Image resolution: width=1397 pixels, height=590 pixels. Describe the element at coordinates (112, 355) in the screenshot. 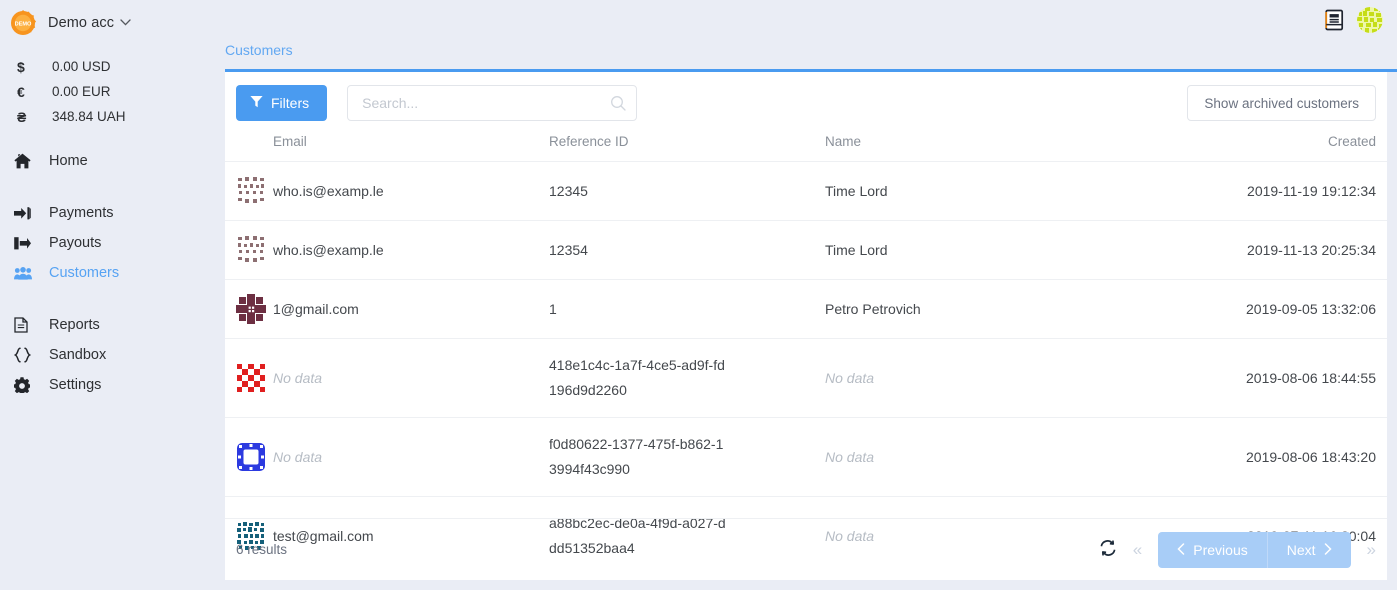

I see `sidebar-item-sandbox: Sandbox` at that location.